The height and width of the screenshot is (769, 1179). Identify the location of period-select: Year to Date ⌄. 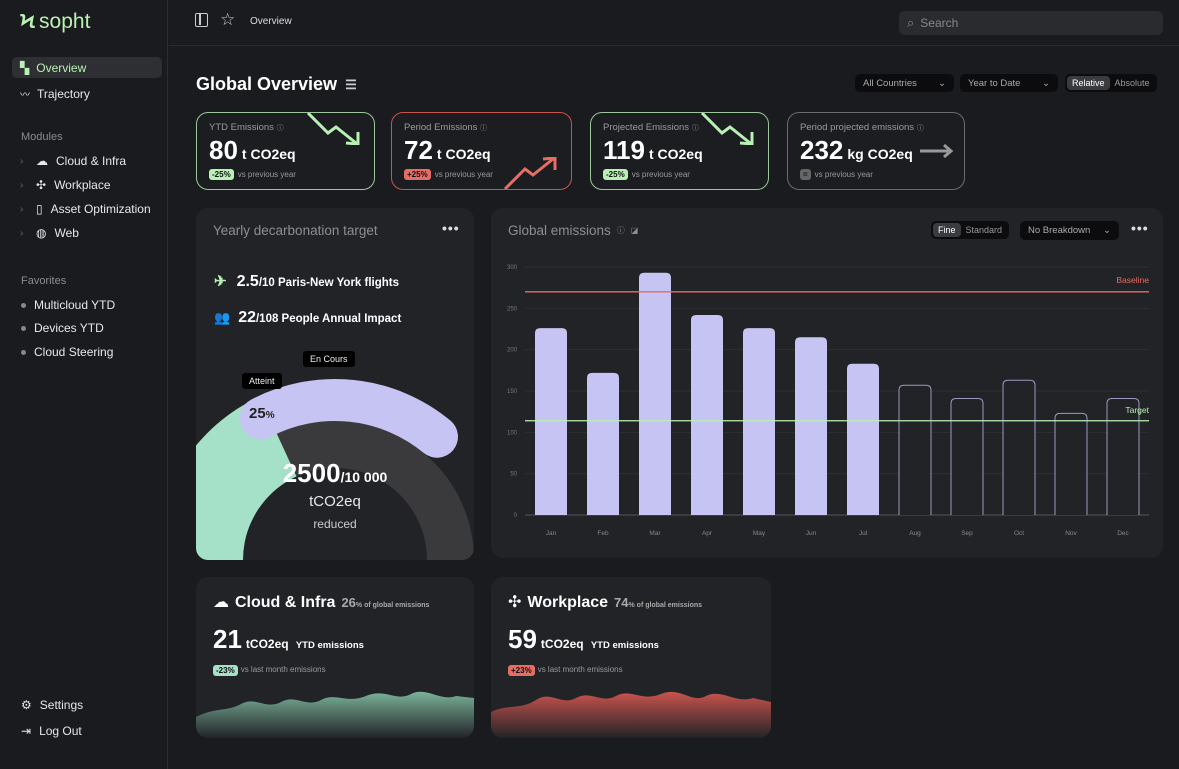
(1009, 83).